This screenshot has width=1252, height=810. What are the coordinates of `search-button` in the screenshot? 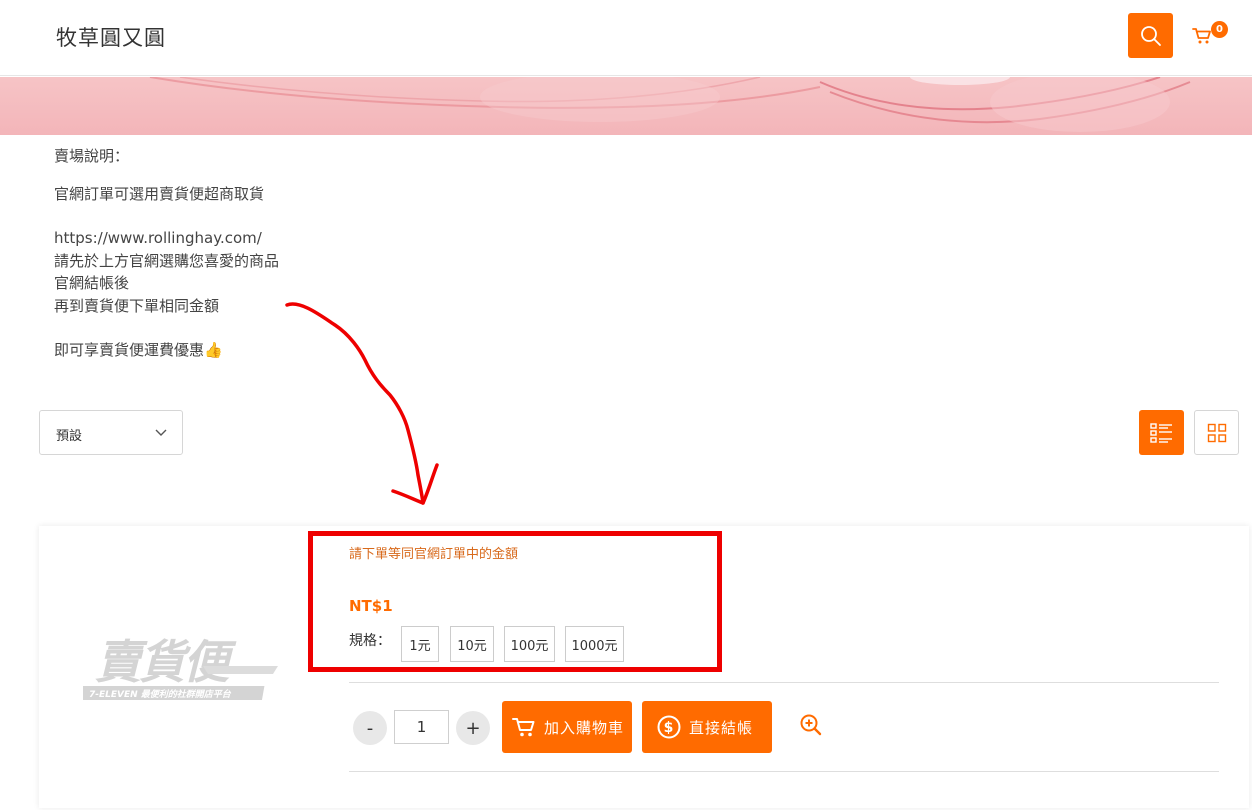 It's located at (1150, 35).